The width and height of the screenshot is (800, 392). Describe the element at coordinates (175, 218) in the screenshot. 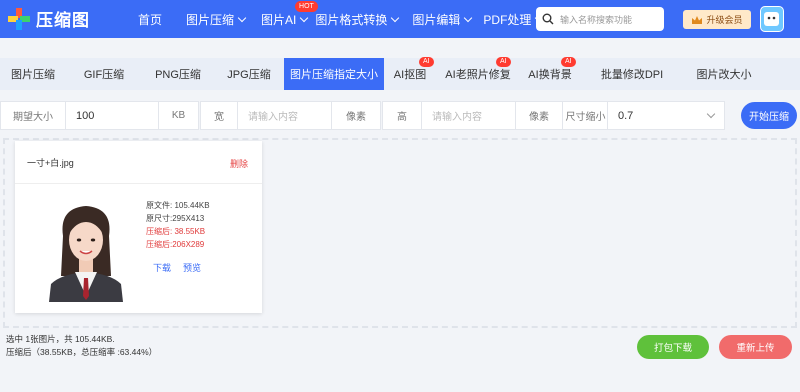

I see `original-dims: 原尺寸:295X413` at that location.